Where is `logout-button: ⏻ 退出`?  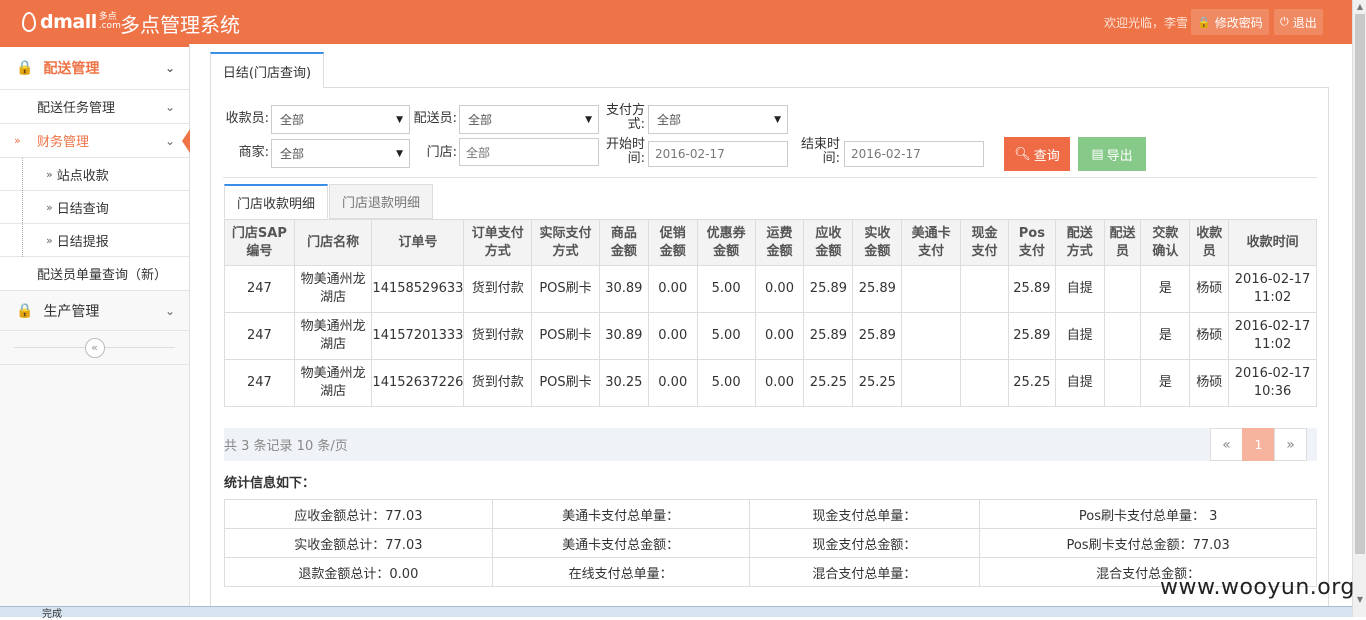
logout-button: ⏻ 退出 is located at coordinates (1298, 22).